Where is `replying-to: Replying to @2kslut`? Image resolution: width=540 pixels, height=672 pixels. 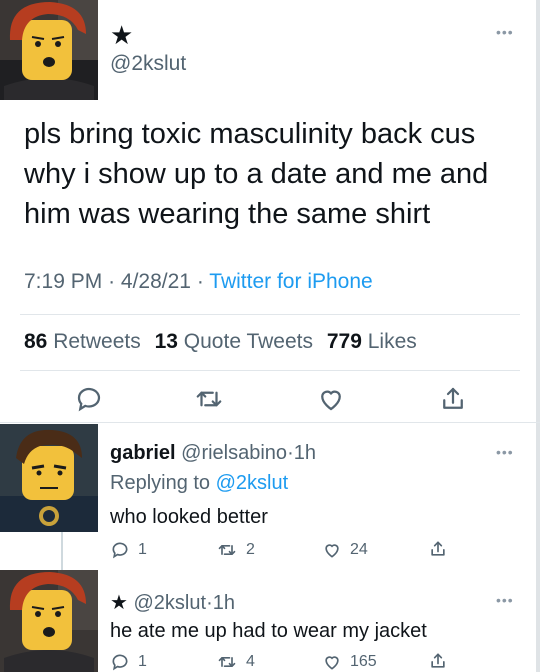
replying-to: Replying to @2kslut is located at coordinates (199, 483).